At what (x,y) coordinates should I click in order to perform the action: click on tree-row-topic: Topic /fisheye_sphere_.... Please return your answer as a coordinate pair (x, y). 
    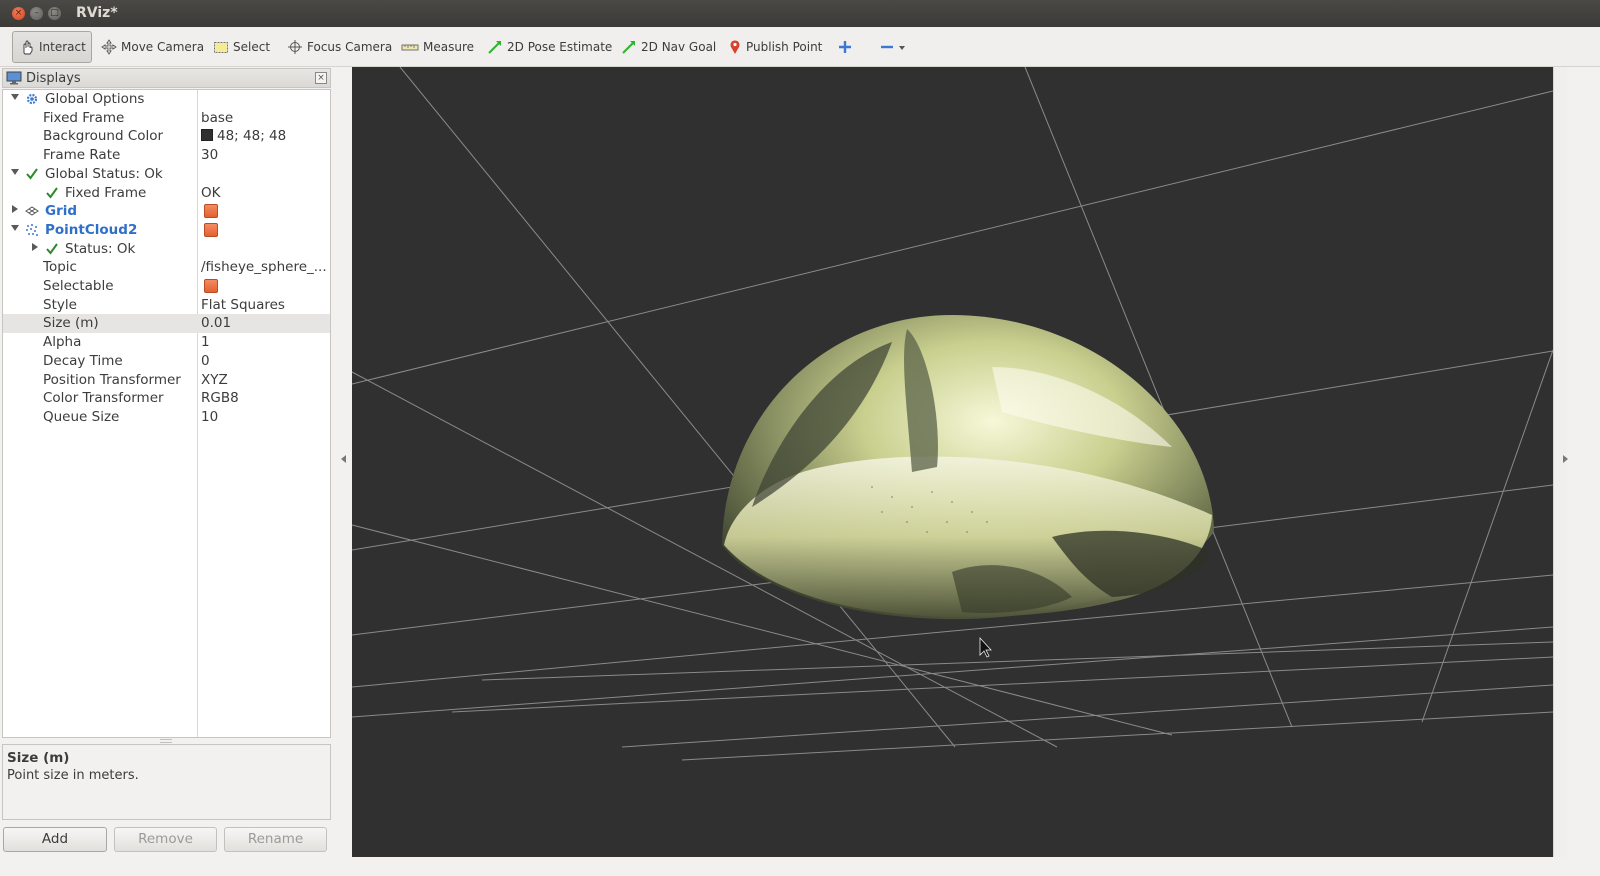
    Looking at the image, I should click on (166, 267).